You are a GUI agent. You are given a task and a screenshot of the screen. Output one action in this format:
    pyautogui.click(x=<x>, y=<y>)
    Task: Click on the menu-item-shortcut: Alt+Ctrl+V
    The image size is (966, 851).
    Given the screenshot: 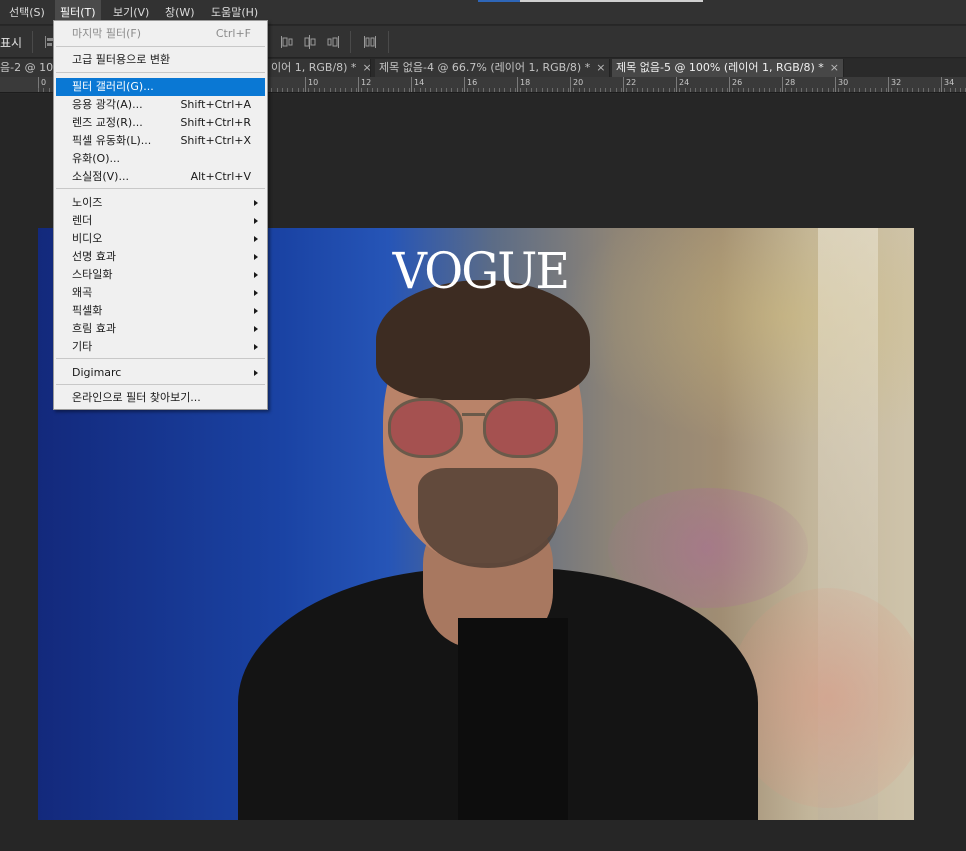 What is the action you would take?
    pyautogui.click(x=220, y=176)
    